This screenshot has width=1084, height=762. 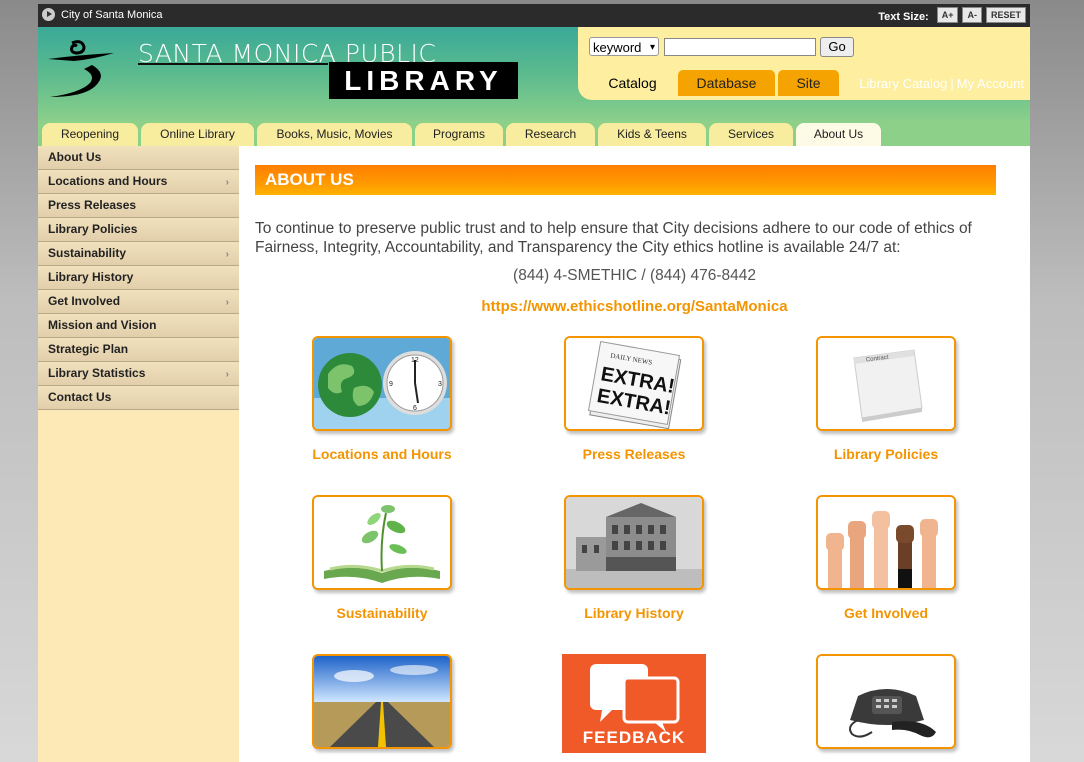 What do you see at coordinates (92, 205) in the screenshot?
I see `sidebar-item-label: Press Releases` at bounding box center [92, 205].